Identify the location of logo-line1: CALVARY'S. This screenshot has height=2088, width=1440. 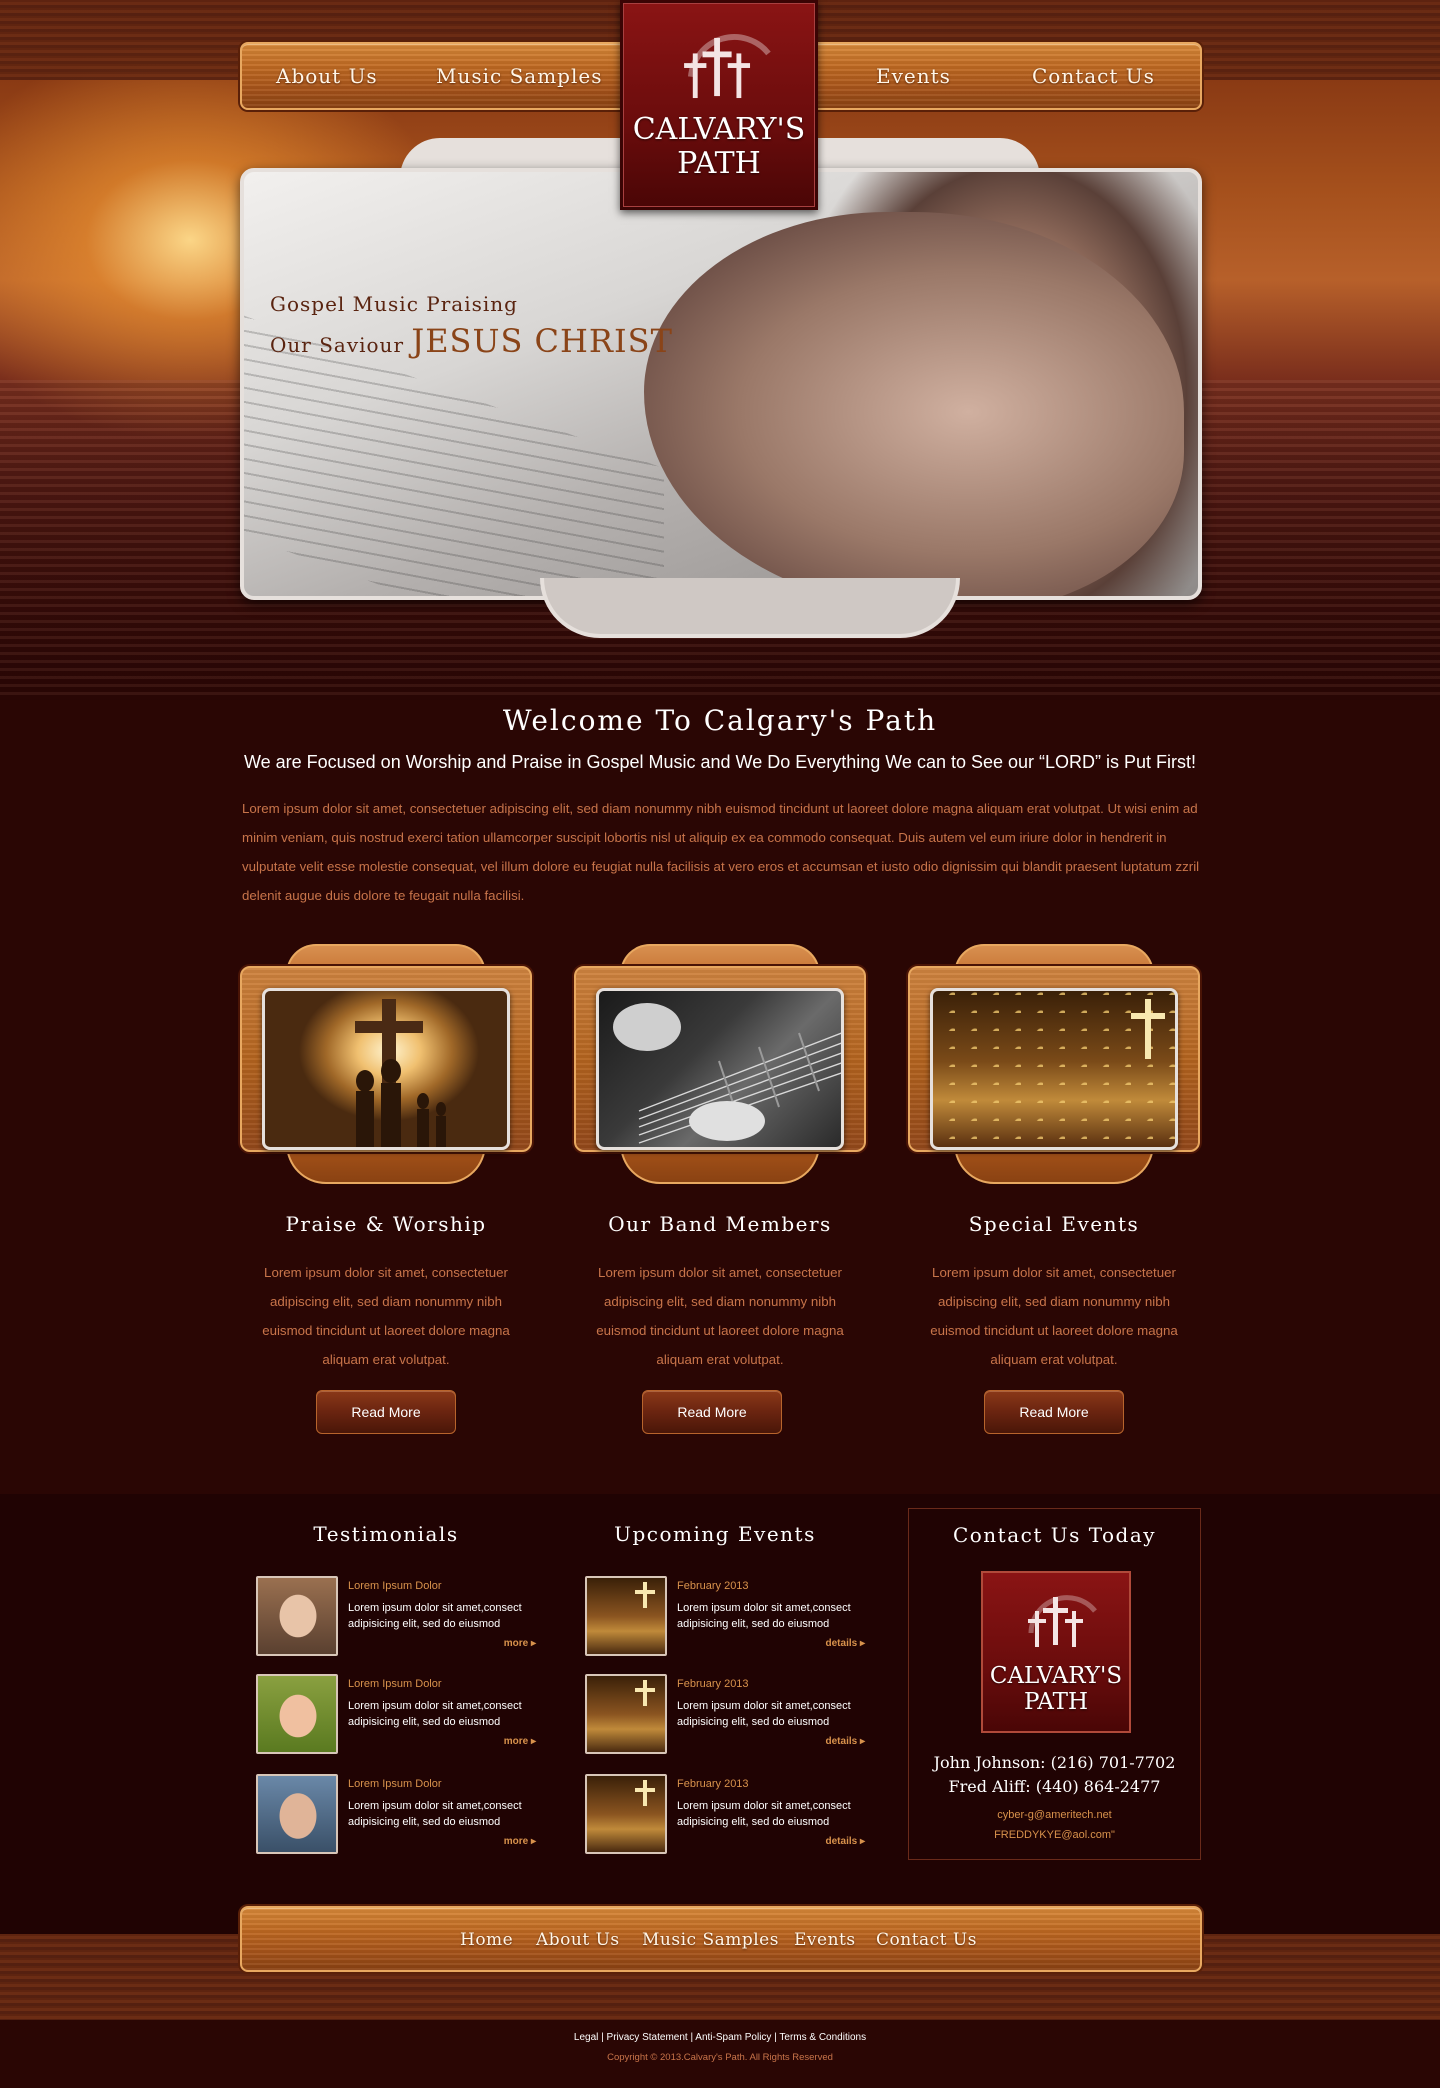
(719, 129).